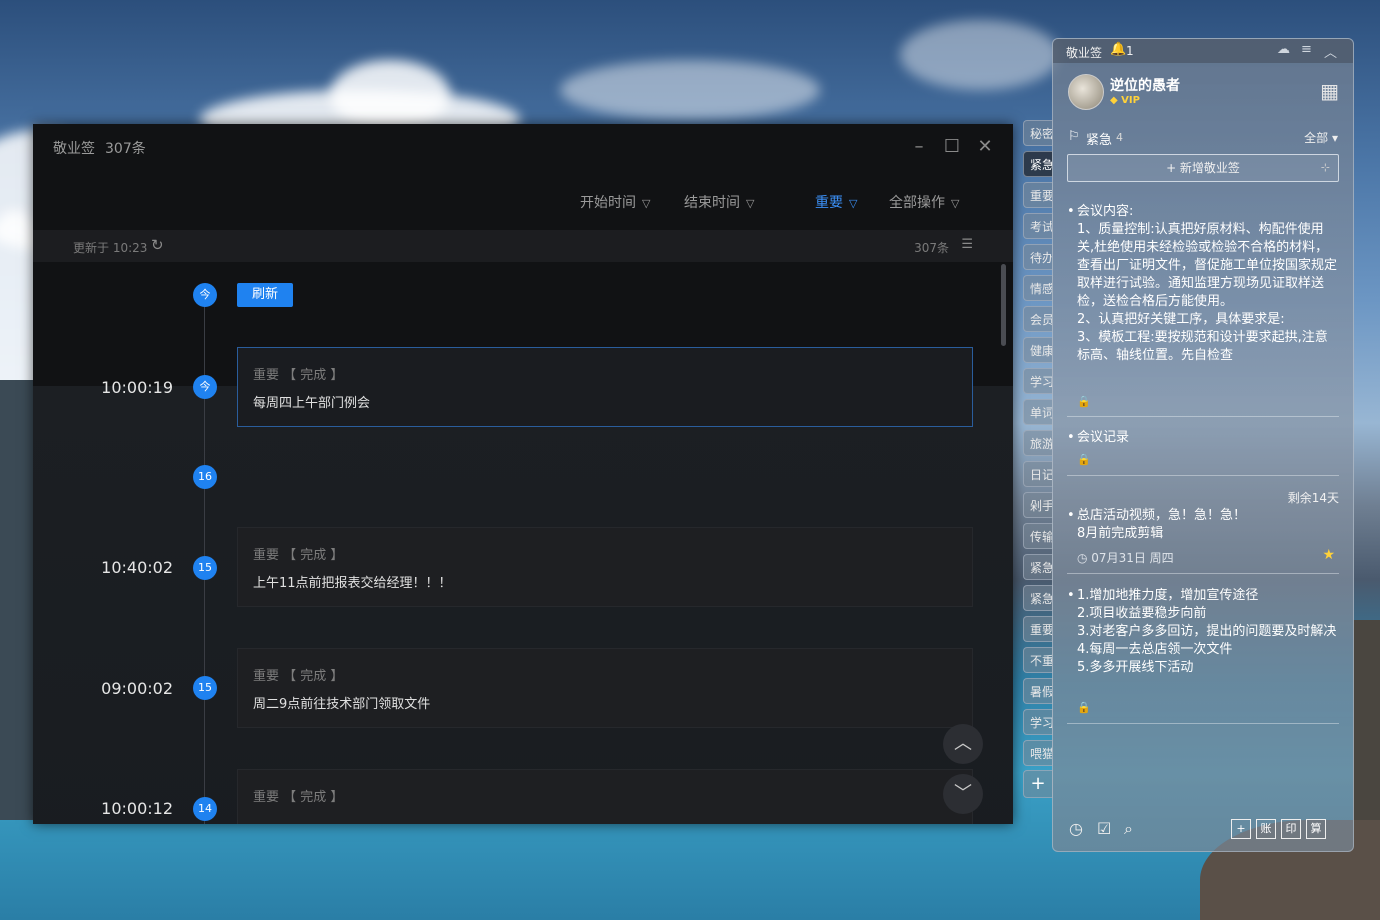  What do you see at coordinates (1313, 498) in the screenshot?
I see `remaining-days: 剩余14天` at bounding box center [1313, 498].